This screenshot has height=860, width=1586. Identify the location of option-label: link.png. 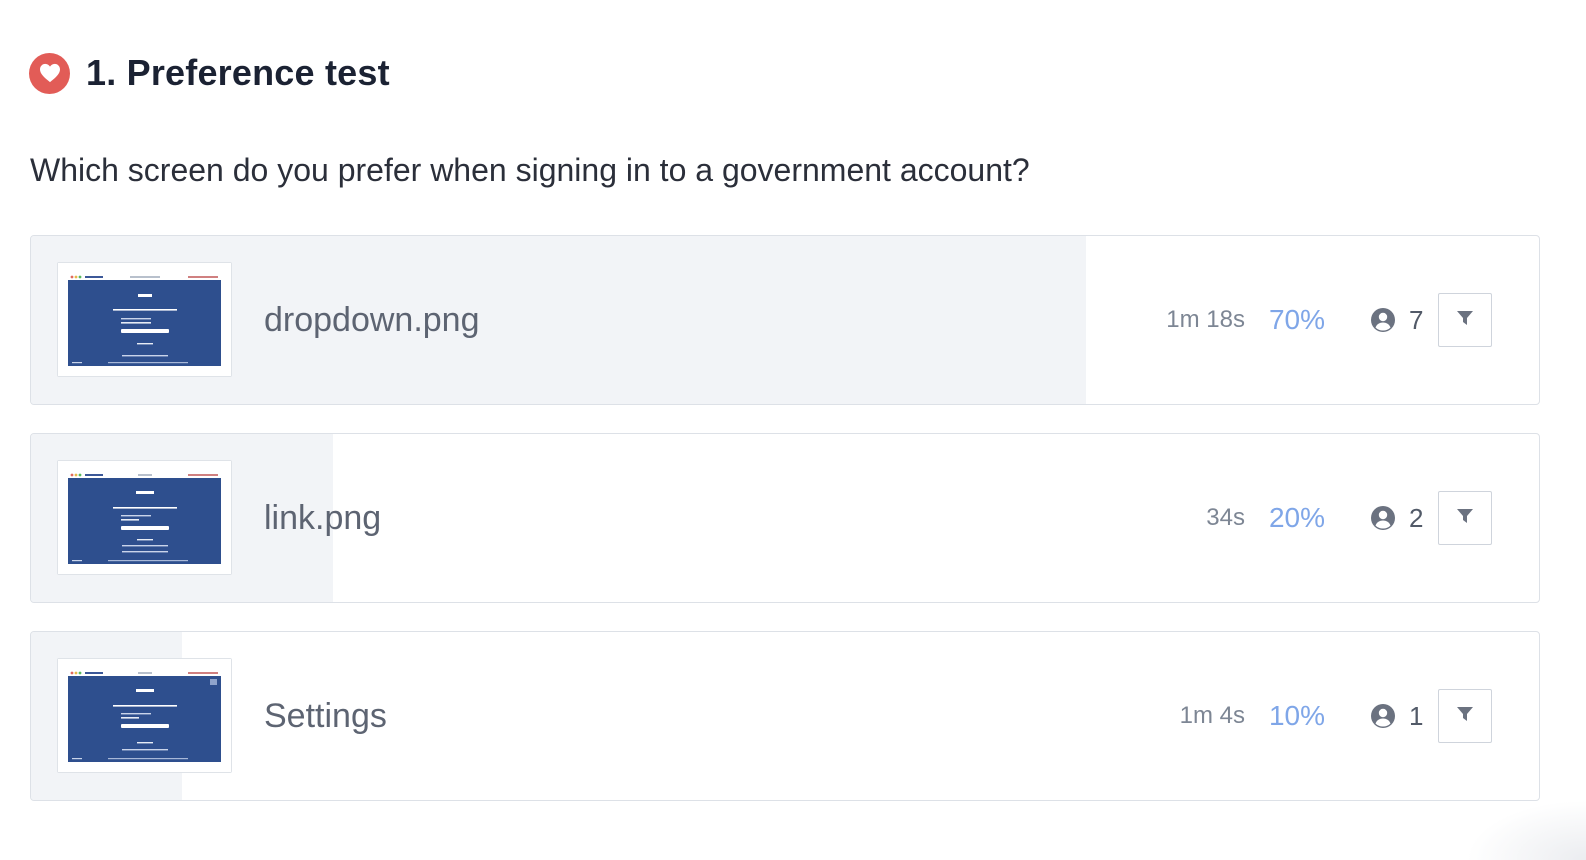
(323, 518).